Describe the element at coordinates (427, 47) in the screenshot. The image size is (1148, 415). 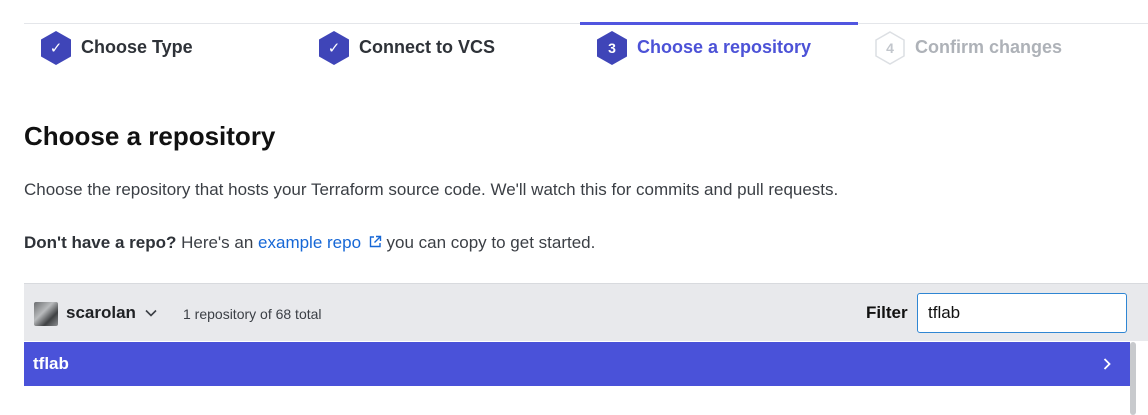
I see `step-label: Connect to VCS` at that location.